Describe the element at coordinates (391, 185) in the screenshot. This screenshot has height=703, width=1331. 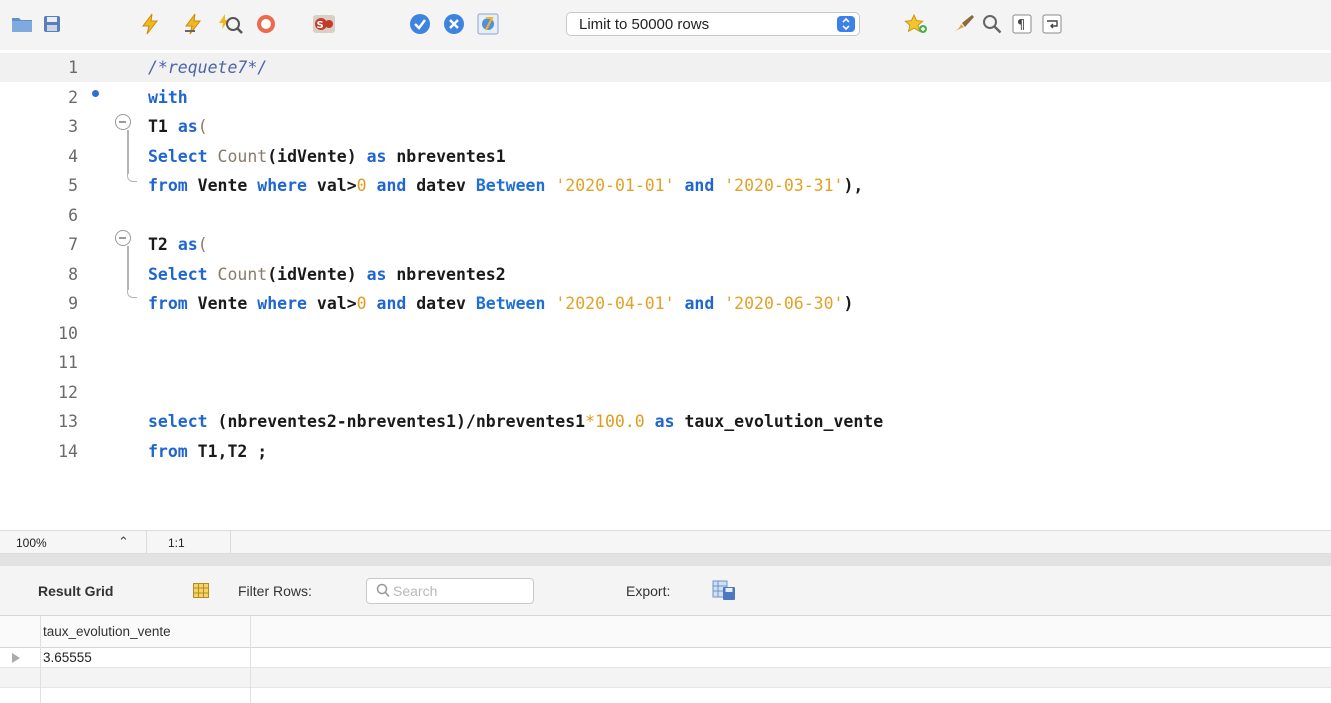
I see `code-token: and` at that location.